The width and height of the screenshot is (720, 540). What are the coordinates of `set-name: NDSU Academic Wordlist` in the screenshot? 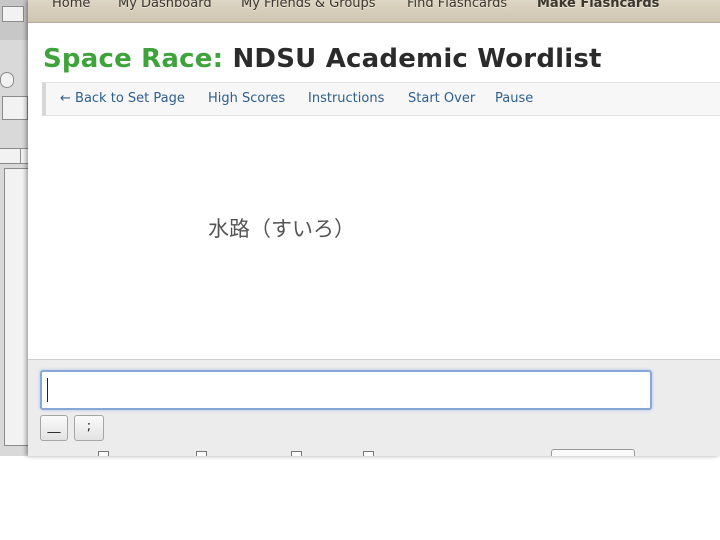 It's located at (417, 59).